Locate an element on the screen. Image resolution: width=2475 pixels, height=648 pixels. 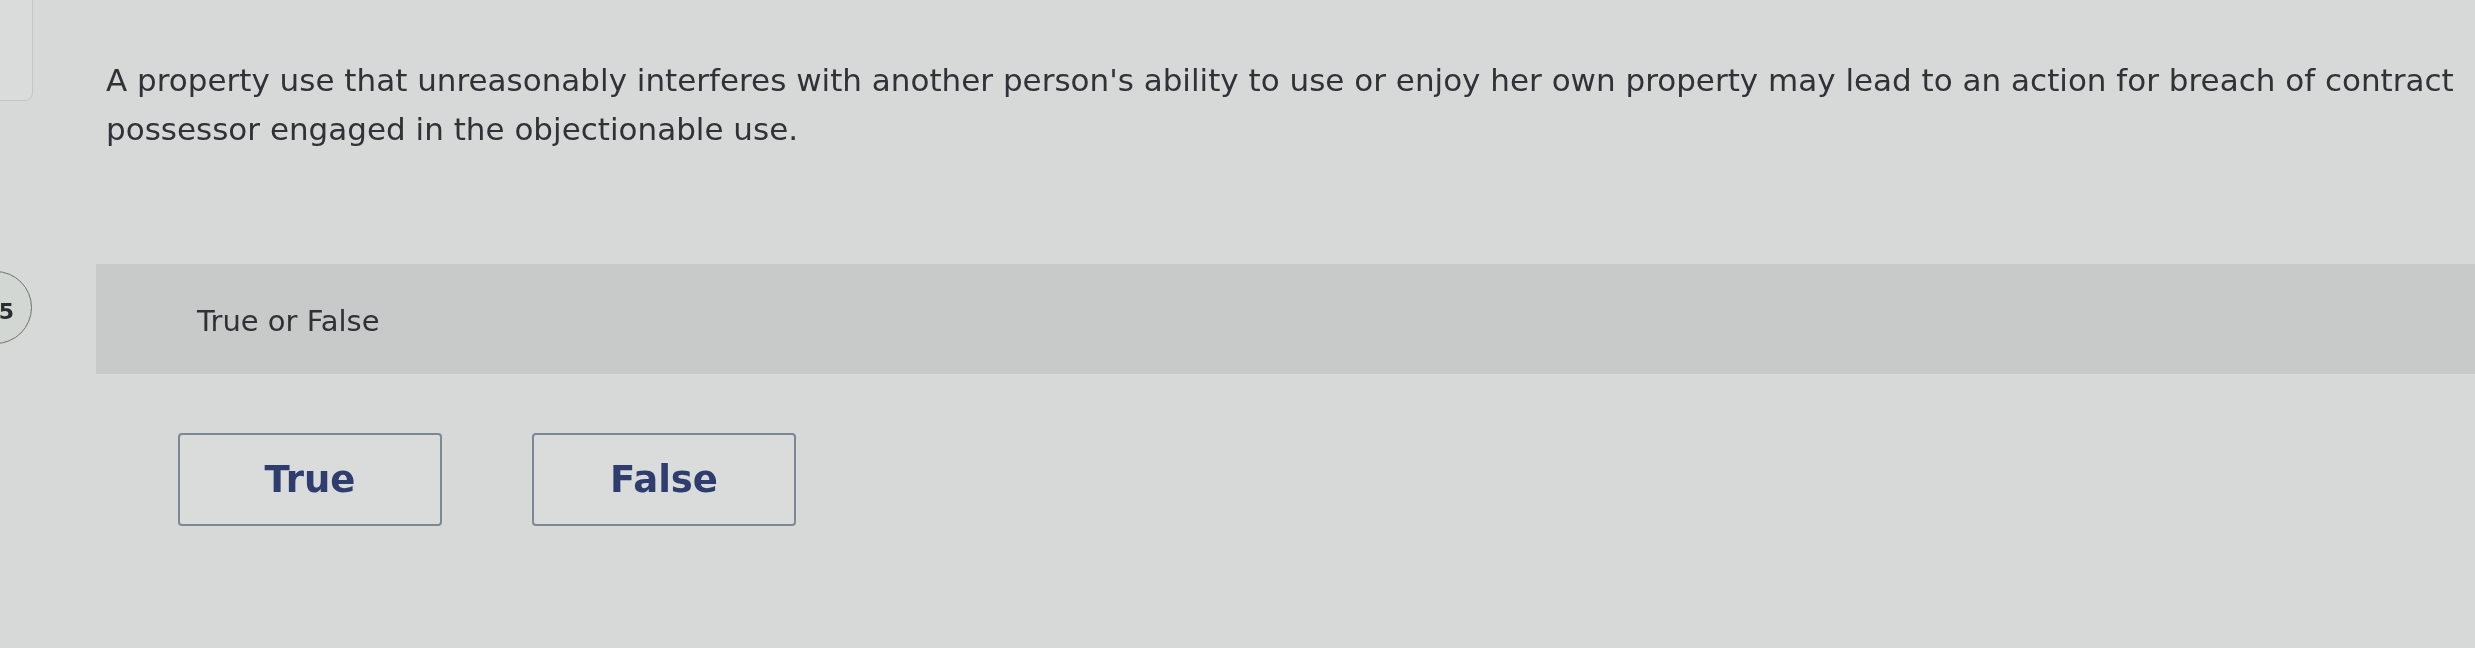
prompt-label: True or False is located at coordinates (288, 322).